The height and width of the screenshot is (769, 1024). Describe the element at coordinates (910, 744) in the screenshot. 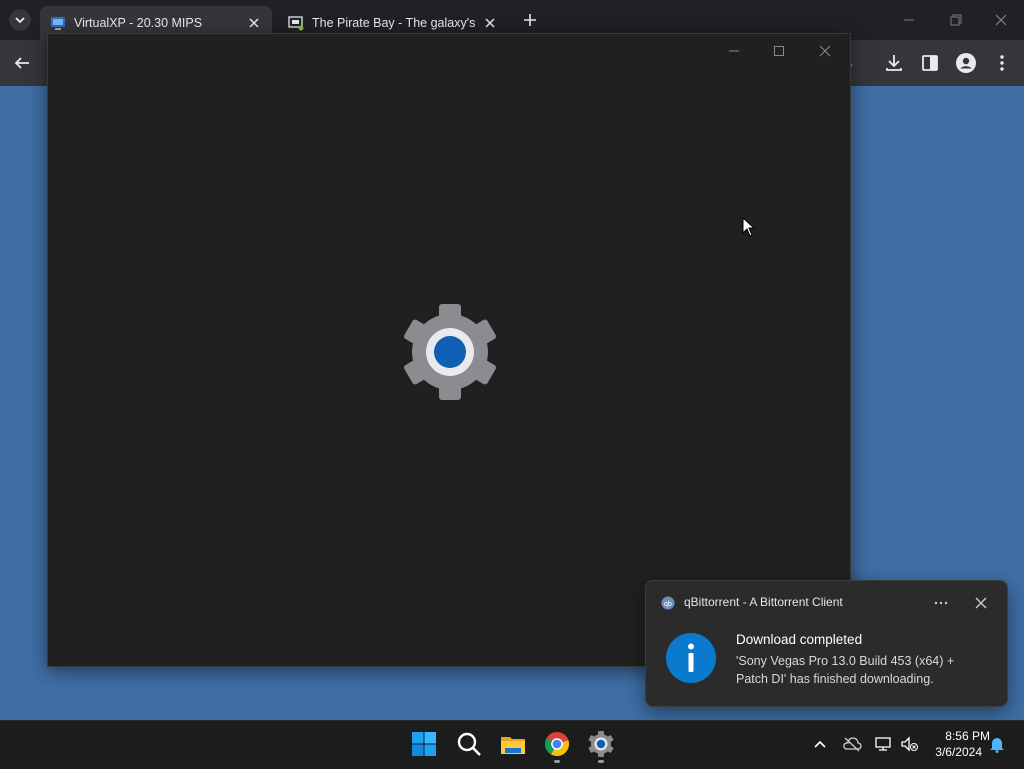

I see `speaker-muted-icon` at that location.